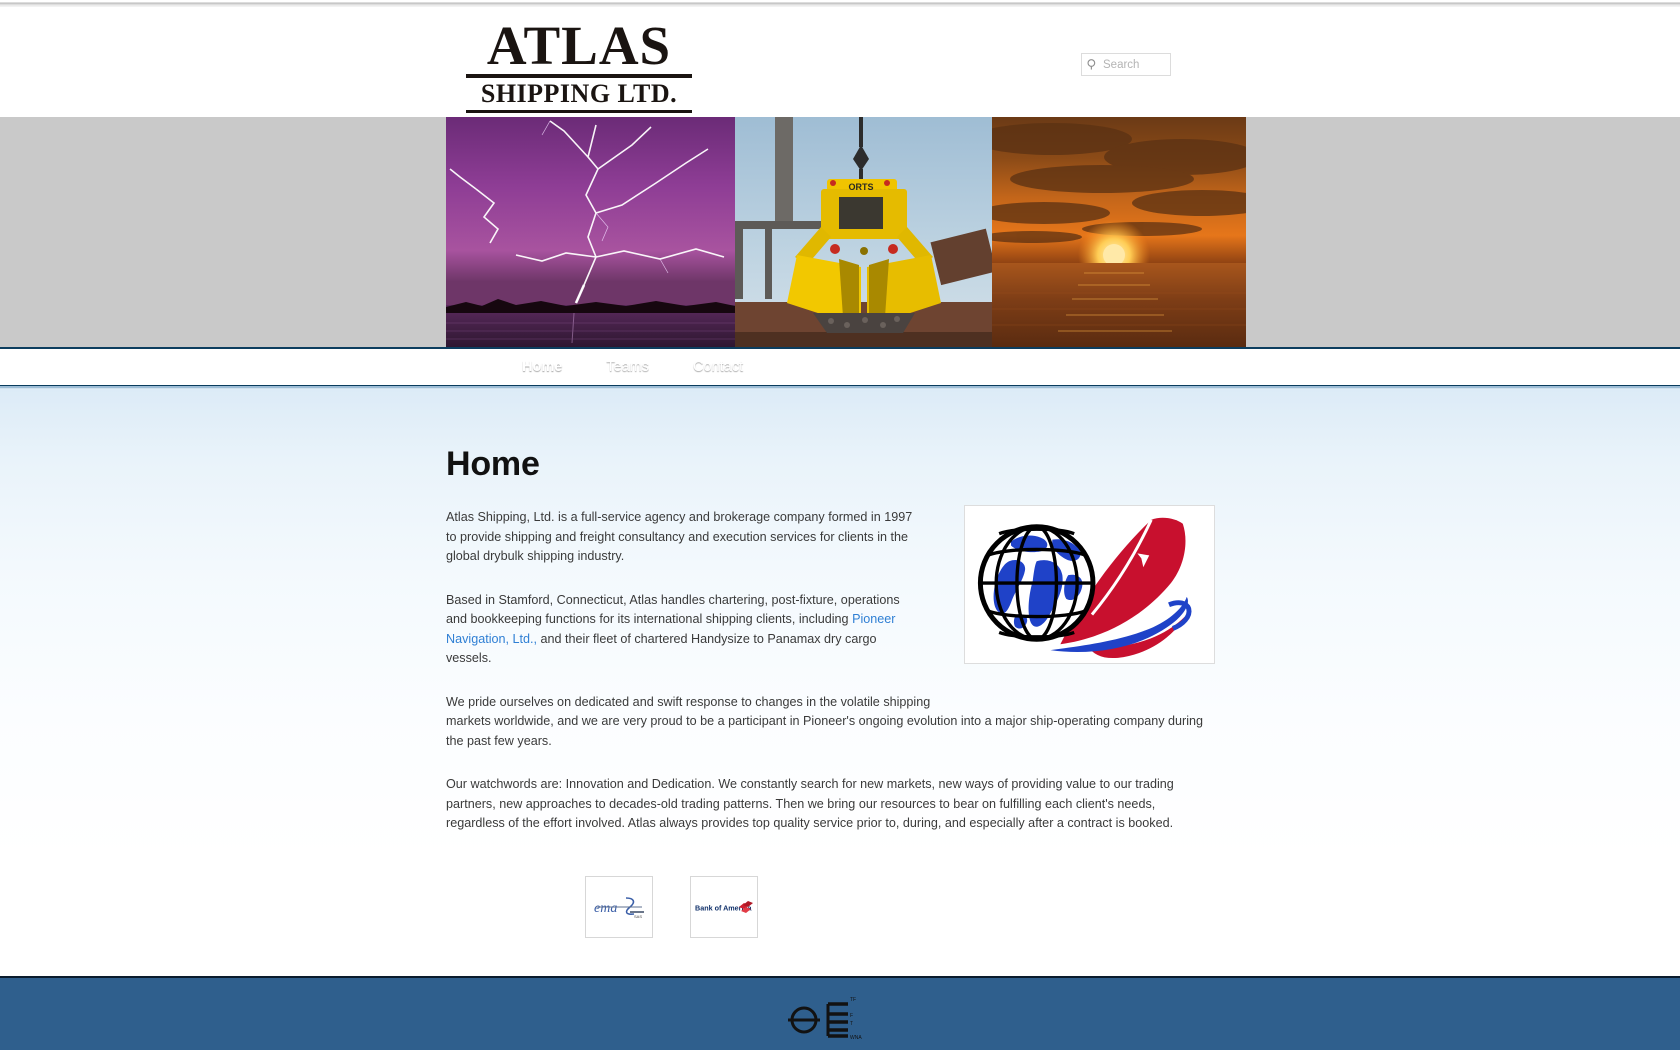  I want to click on svg-text: TF, so click(853, 1000).